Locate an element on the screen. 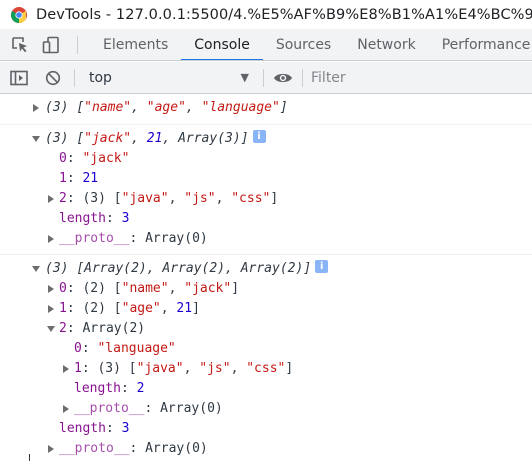  filter-input is located at coordinates (407, 77).